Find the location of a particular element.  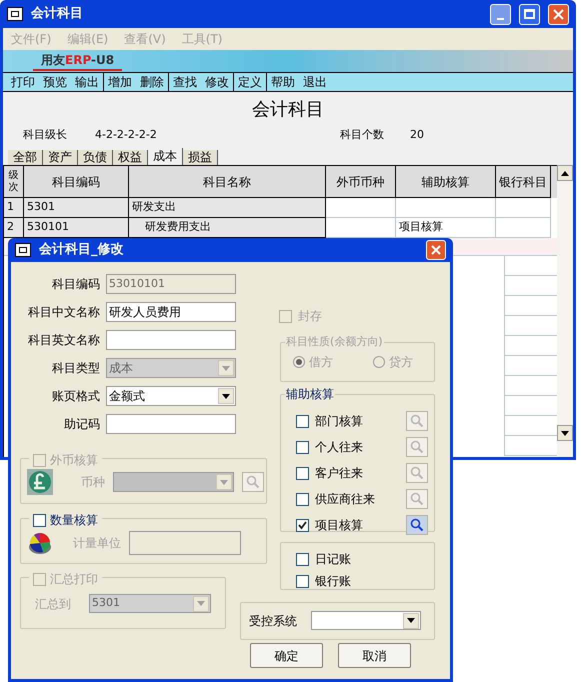

tab: 资产 is located at coordinates (60, 157).